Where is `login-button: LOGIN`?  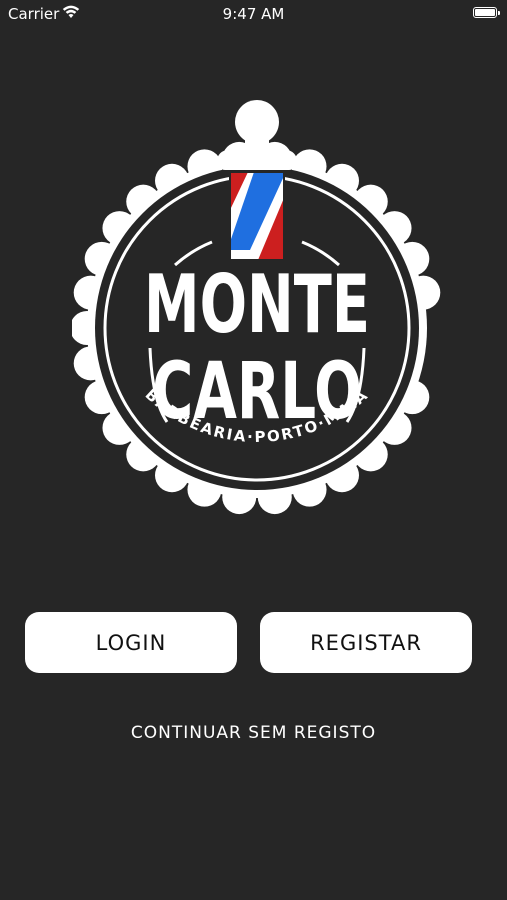
login-button: LOGIN is located at coordinates (131, 642).